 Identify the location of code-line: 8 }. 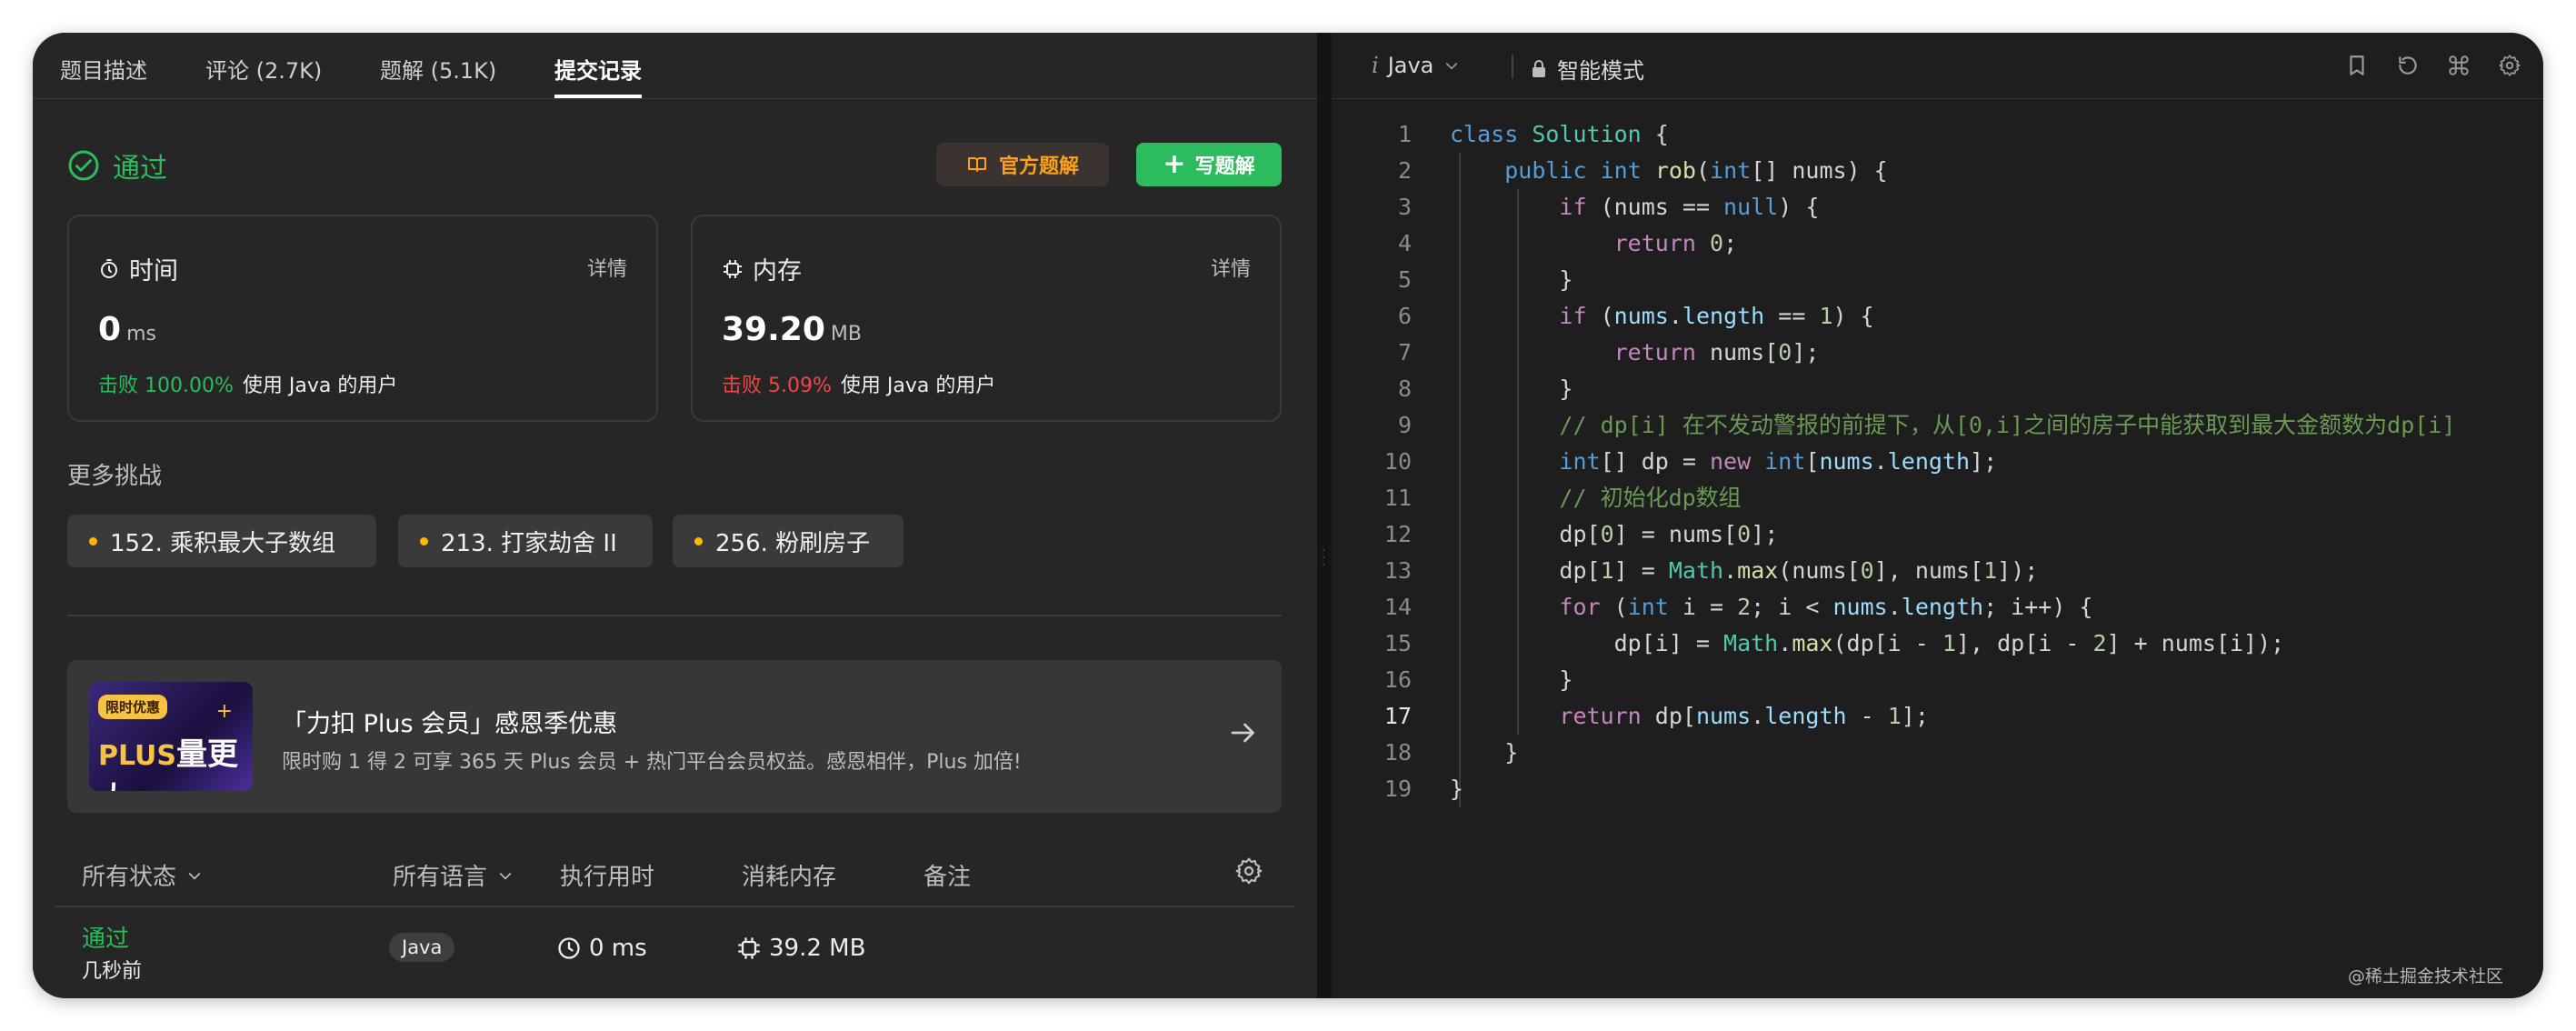
(1937, 389).